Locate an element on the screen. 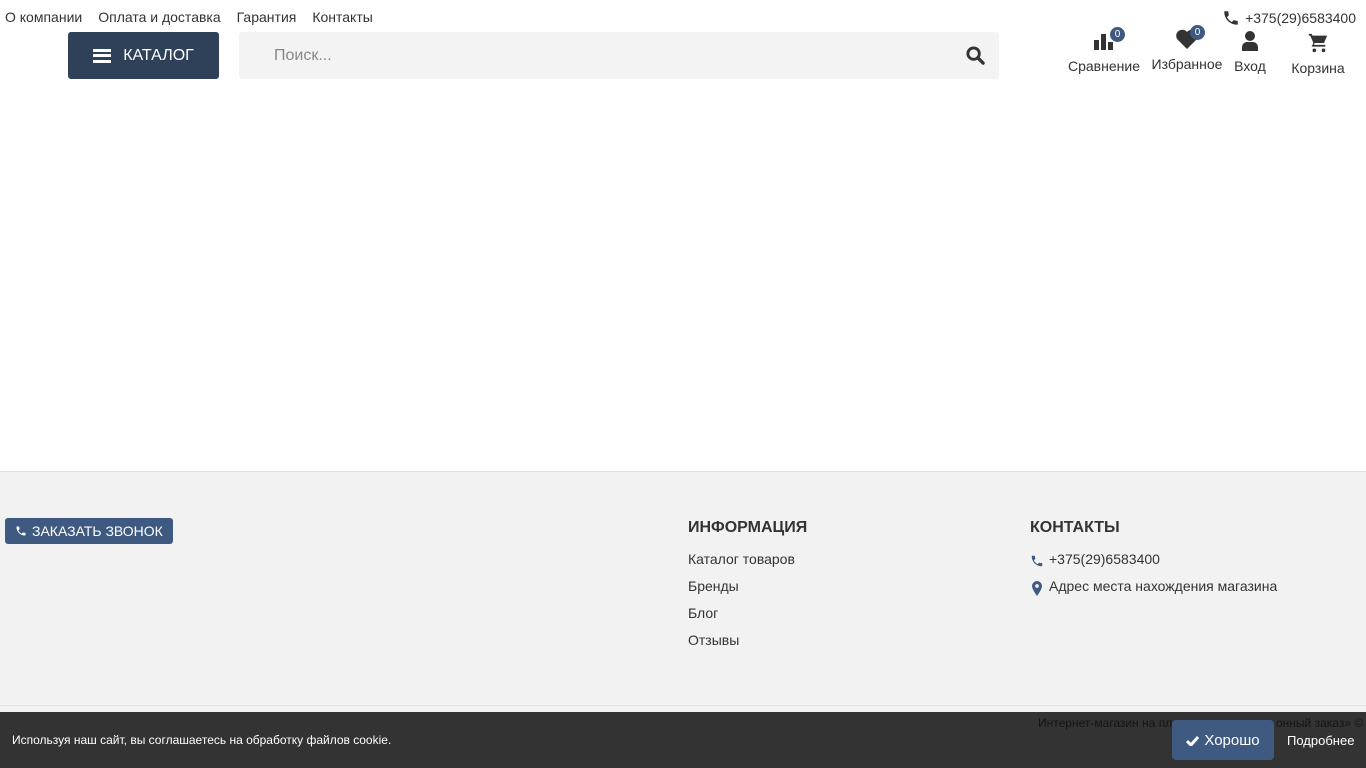  compare-button: 0 Сравнение is located at coordinates (1104, 51).